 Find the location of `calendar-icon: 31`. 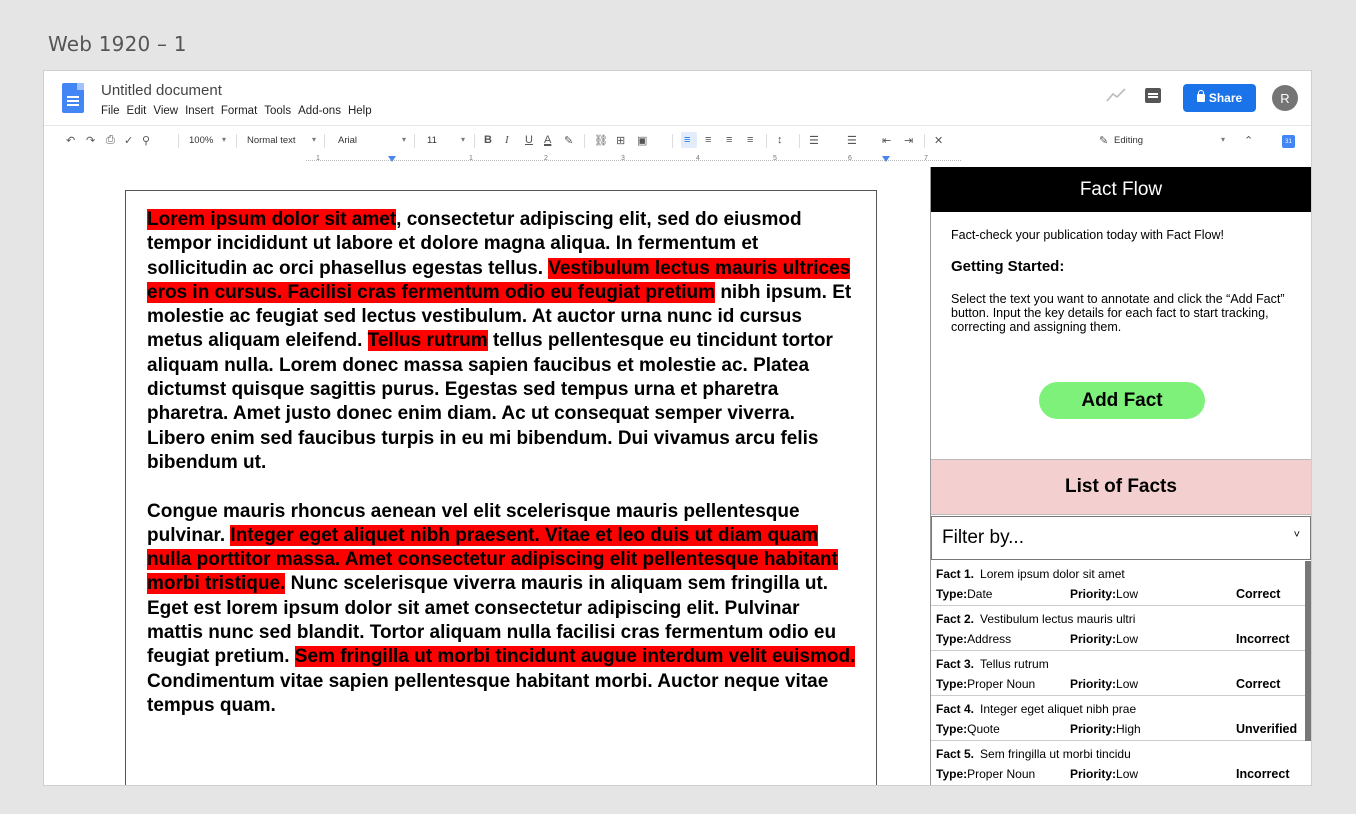

calendar-icon: 31 is located at coordinates (1288, 141).